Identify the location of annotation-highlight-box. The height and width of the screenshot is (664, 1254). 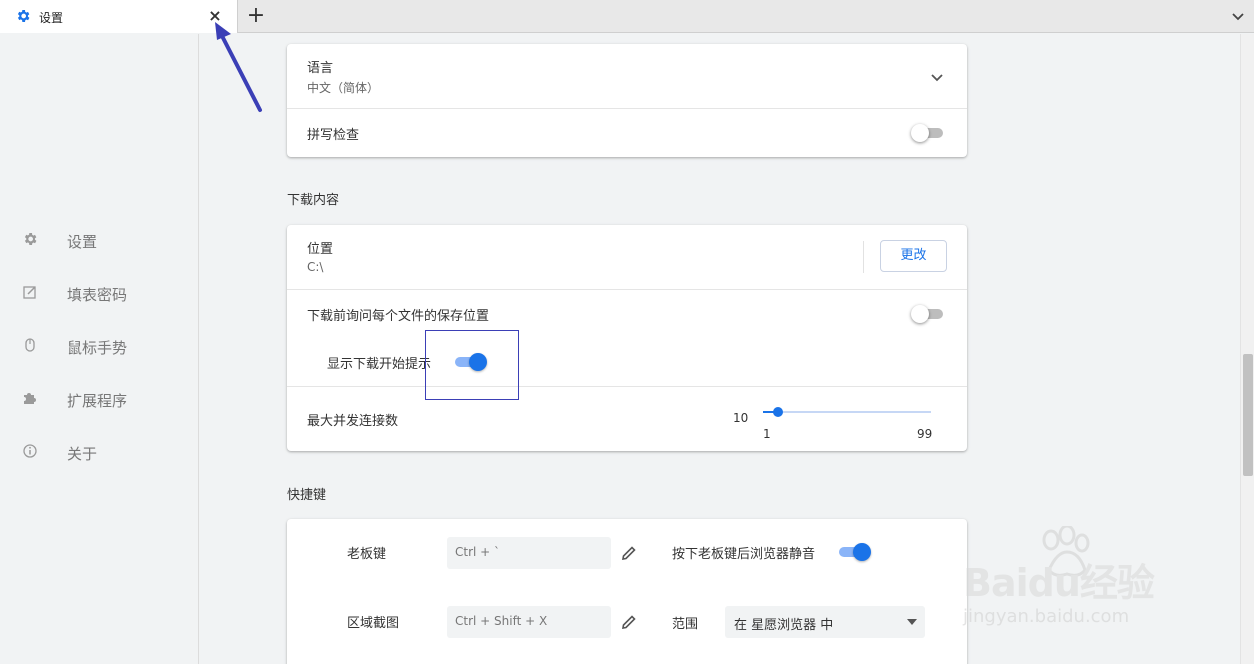
(472, 365).